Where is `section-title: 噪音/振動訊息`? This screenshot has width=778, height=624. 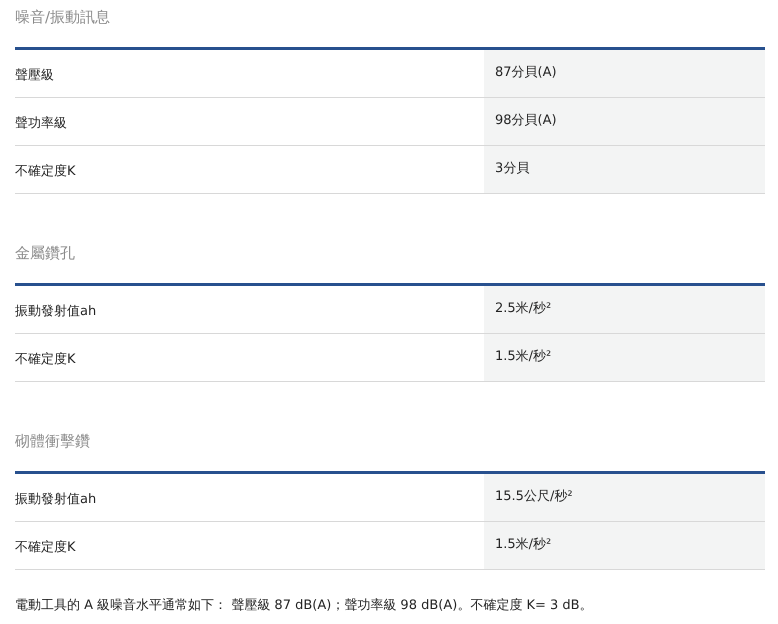 section-title: 噪音/振動訊息 is located at coordinates (63, 17).